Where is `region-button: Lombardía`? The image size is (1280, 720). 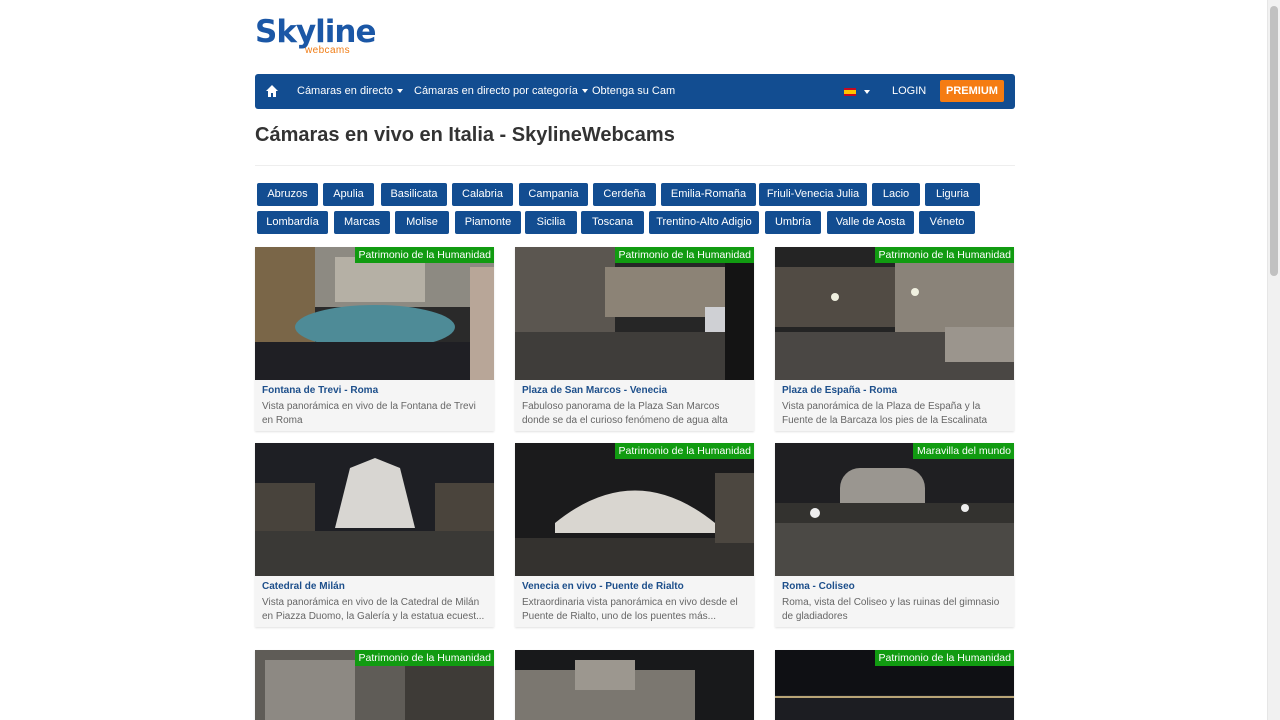 region-button: Lombardía is located at coordinates (292, 222).